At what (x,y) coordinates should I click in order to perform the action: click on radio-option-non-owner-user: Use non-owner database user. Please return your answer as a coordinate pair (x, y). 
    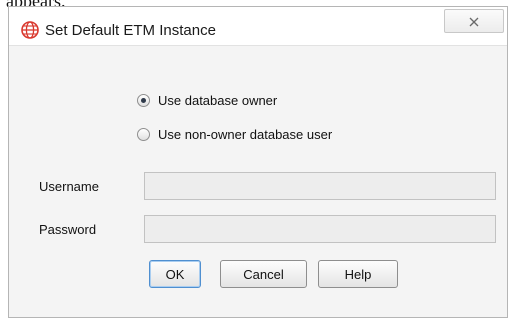
    Looking at the image, I should click on (234, 134).